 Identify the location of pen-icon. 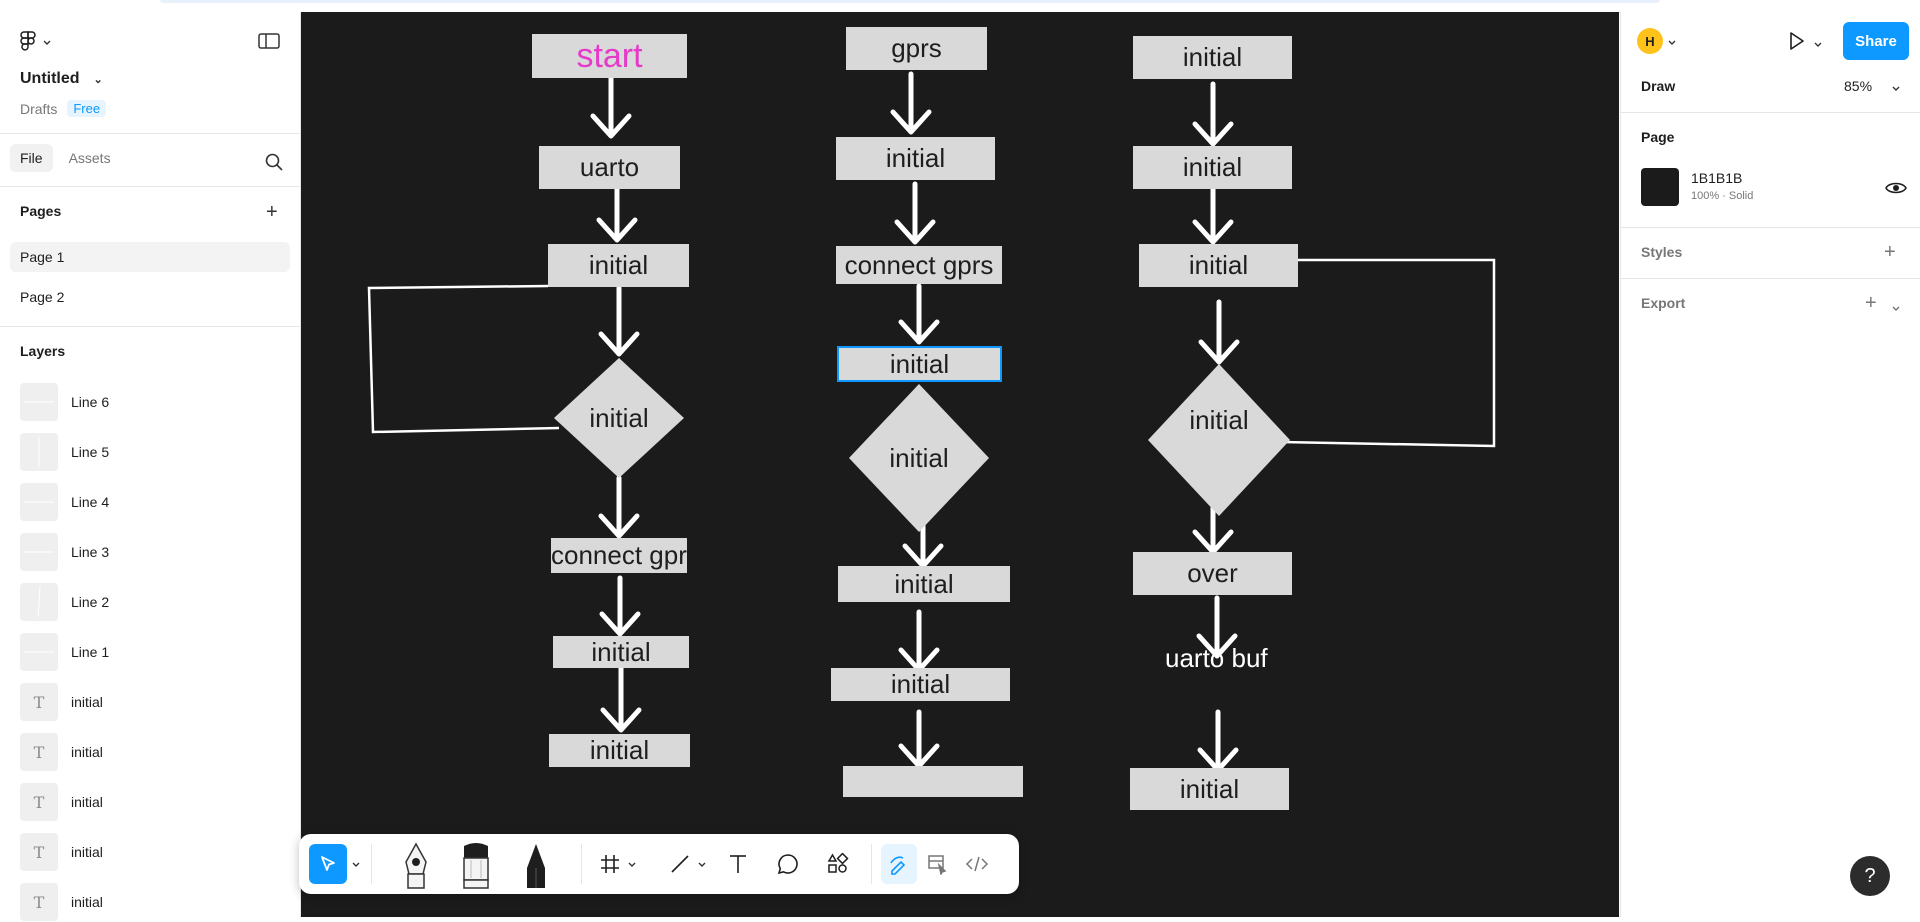
(416, 865).